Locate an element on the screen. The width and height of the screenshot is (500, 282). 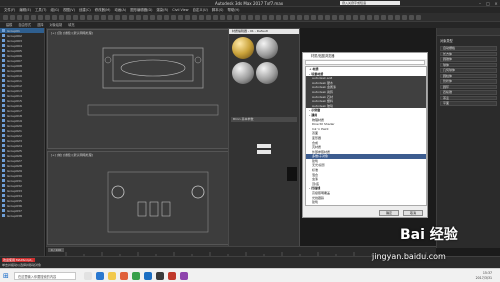
windows-start-icon: ⊞ is located at coordinates (6, 276).